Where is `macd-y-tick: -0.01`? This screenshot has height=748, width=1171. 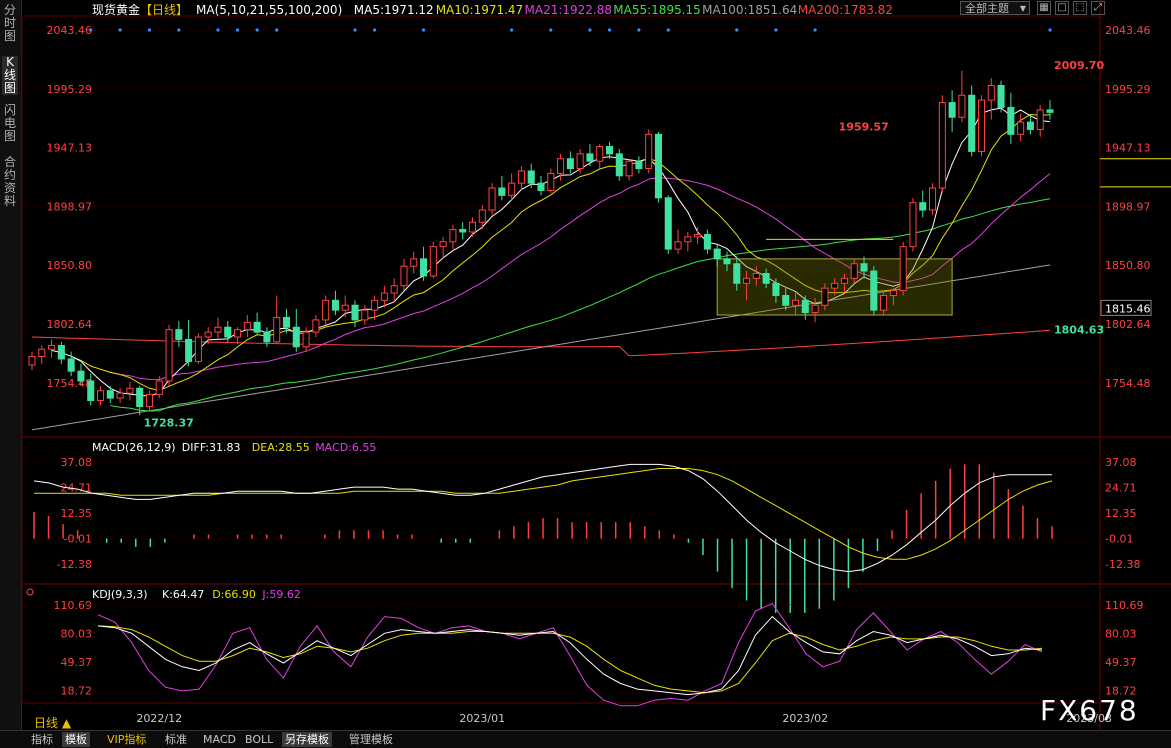
macd-y-tick: -0.01 is located at coordinates (1119, 539).